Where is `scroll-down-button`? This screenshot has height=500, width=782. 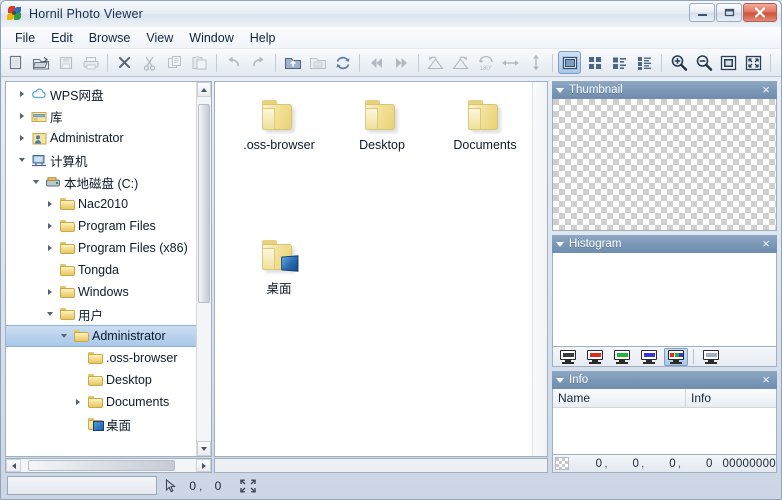 scroll-down-button is located at coordinates (204, 448).